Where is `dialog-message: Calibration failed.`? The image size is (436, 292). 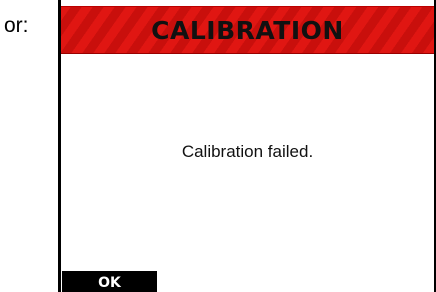 dialog-message: Calibration failed. is located at coordinates (247, 151).